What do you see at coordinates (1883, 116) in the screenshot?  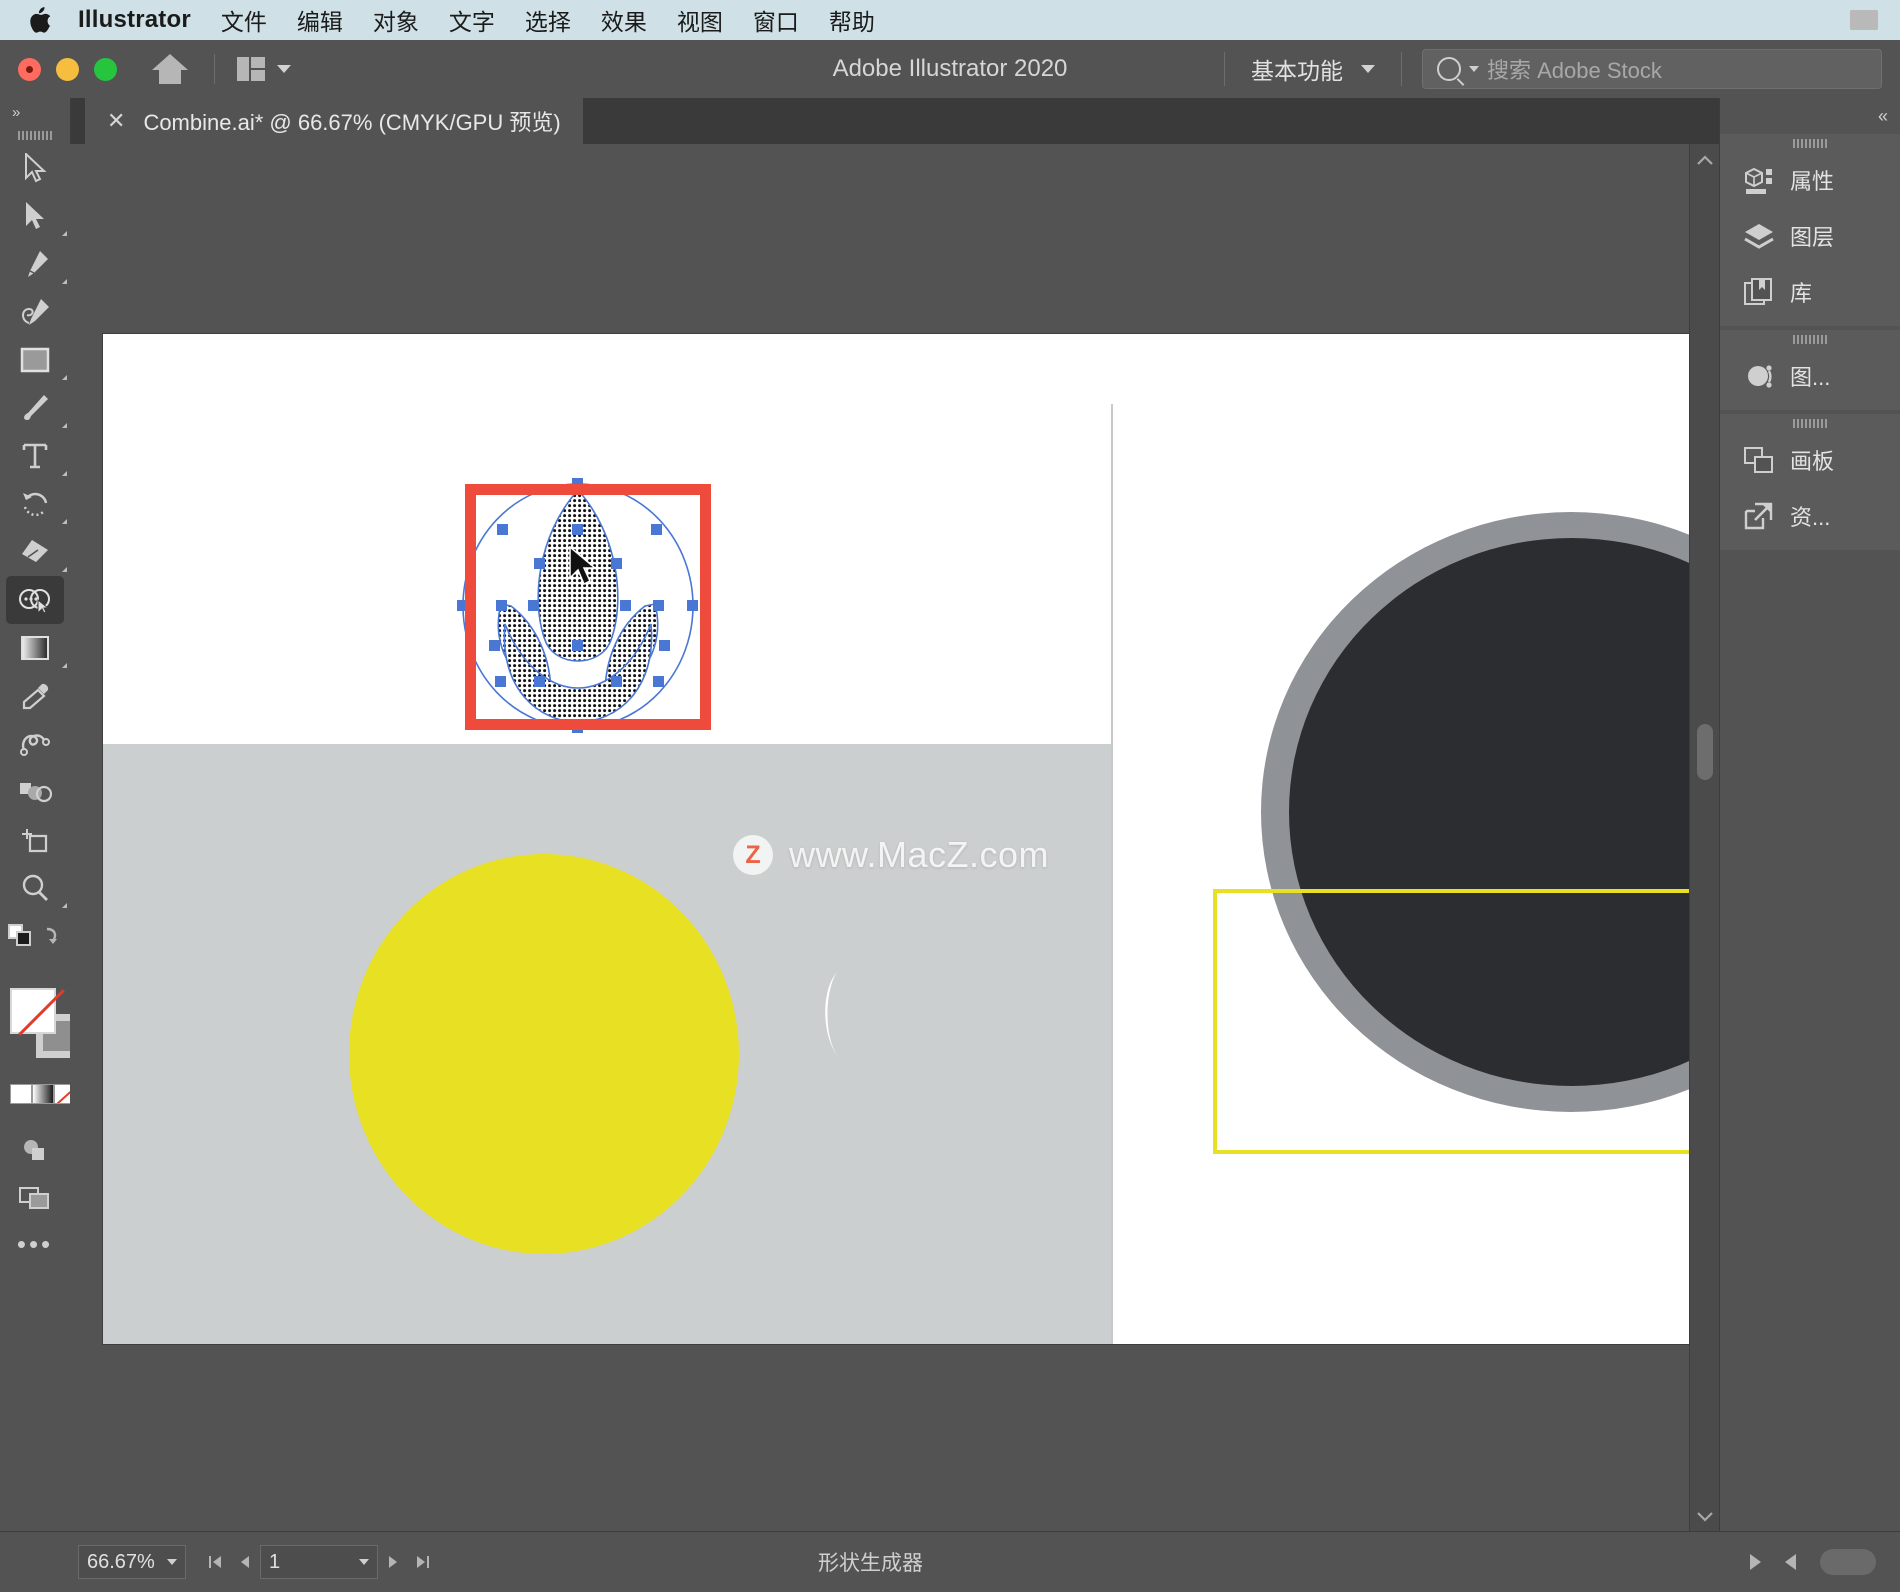 I see `collapse-panels-icon: «` at bounding box center [1883, 116].